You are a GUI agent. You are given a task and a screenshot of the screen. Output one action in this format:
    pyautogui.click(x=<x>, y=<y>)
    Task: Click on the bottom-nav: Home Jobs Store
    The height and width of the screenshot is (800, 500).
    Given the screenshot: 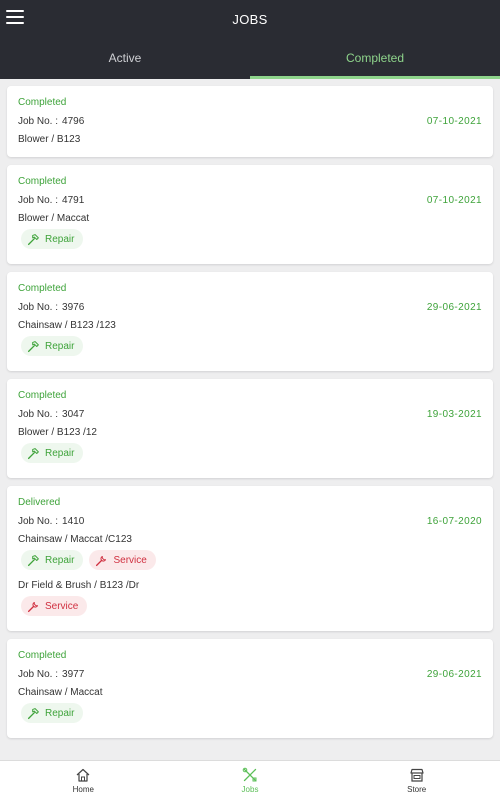 What is the action you would take?
    pyautogui.click(x=250, y=780)
    